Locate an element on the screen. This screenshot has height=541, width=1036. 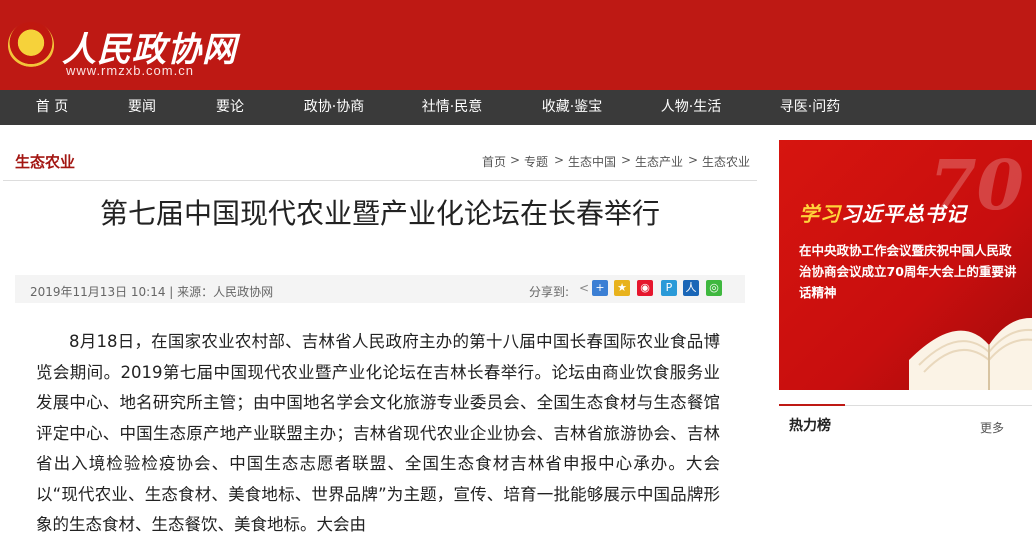
section-divider is located at coordinates (380, 180).